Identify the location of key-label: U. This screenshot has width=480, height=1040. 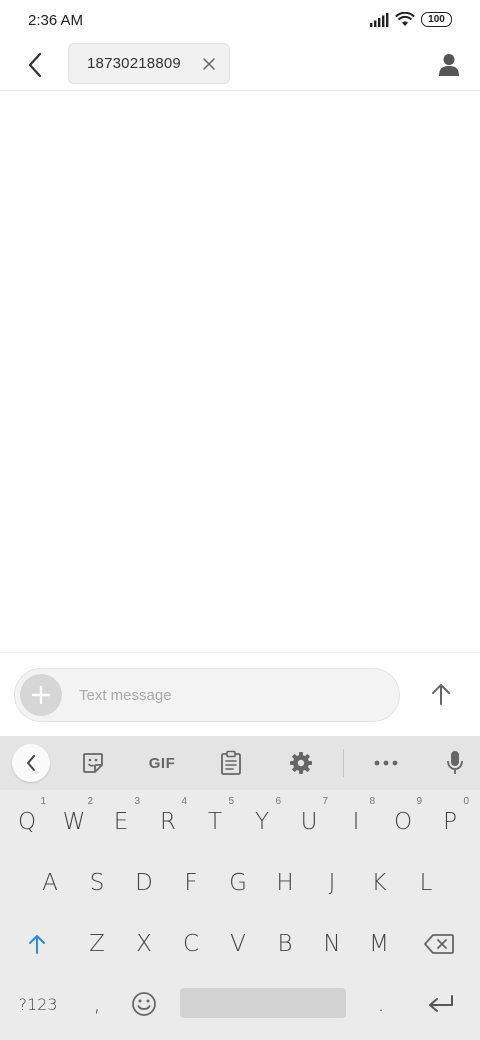
(309, 822).